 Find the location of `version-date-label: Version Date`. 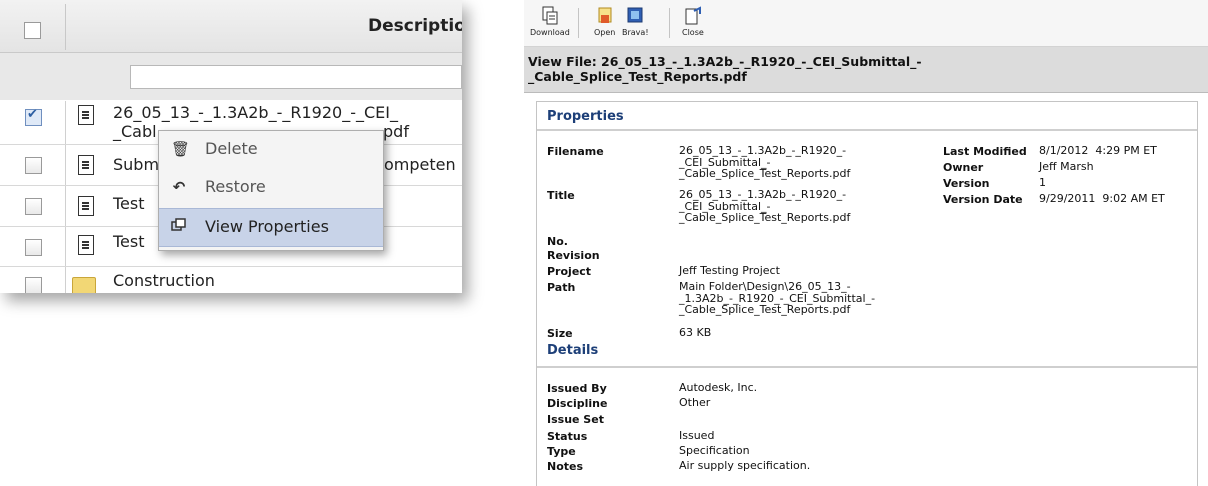

version-date-label: Version Date is located at coordinates (983, 199).